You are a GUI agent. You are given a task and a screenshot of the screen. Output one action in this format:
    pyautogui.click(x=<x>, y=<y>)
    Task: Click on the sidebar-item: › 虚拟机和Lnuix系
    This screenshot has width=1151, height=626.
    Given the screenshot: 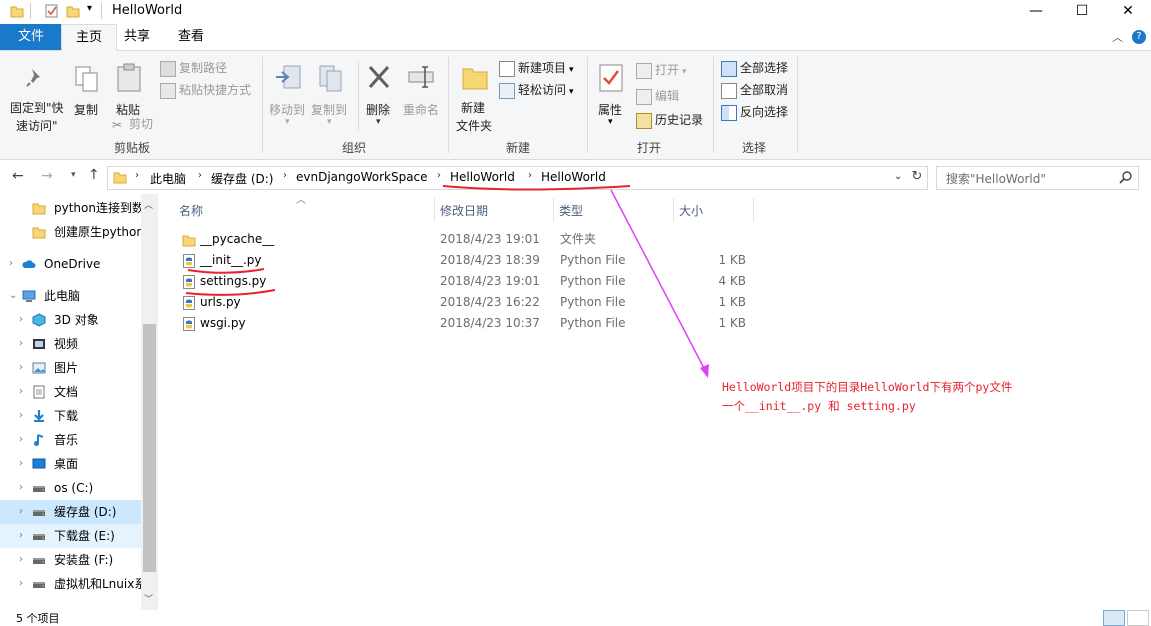 What is the action you would take?
    pyautogui.click(x=70, y=584)
    